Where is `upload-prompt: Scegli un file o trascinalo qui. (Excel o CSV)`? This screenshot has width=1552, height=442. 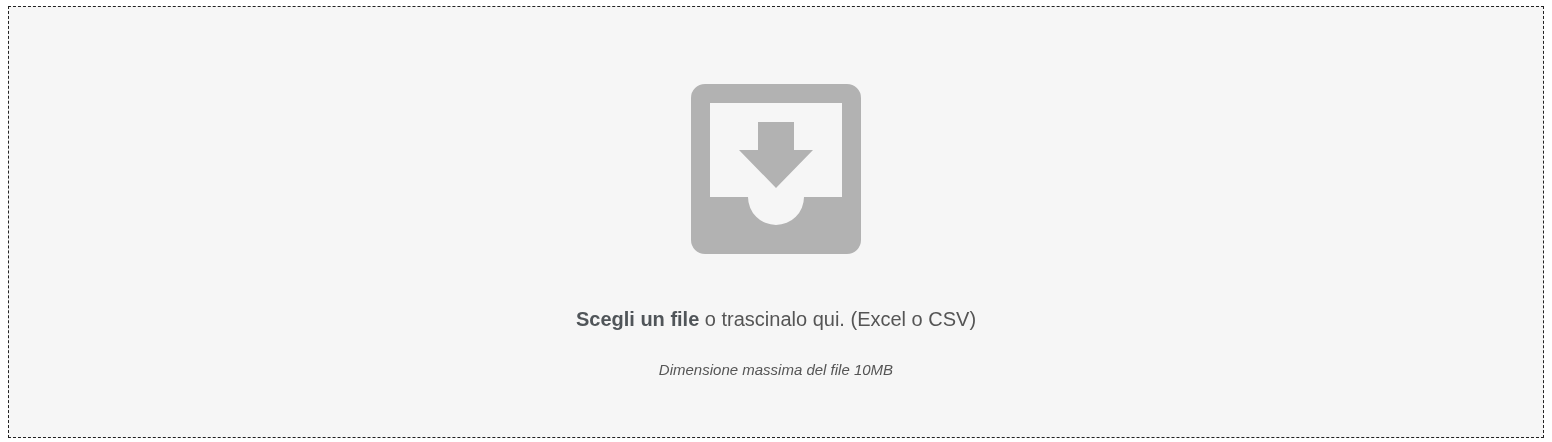
upload-prompt: Scegli un file o trascinalo qui. (Excel o CSV) is located at coordinates (776, 319).